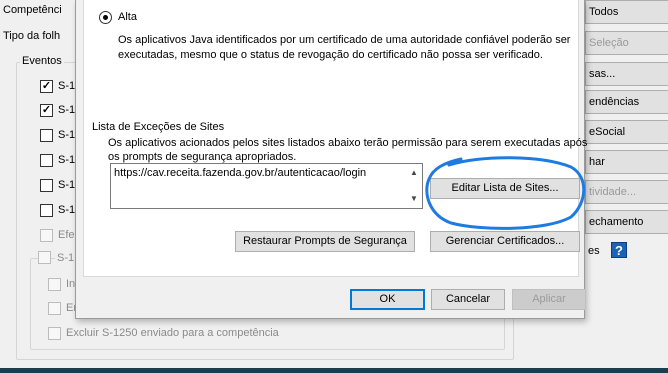 This screenshot has height=373, width=668. I want to click on tipo-folha-label: Tipo da folh, so click(32, 36).